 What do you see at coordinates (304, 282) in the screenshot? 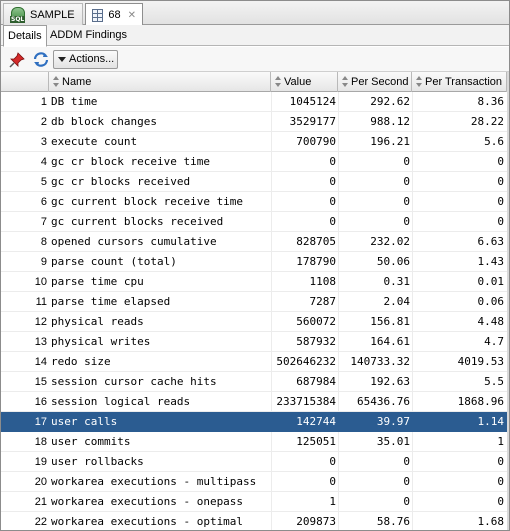
I see `value-cell: 1108` at bounding box center [304, 282].